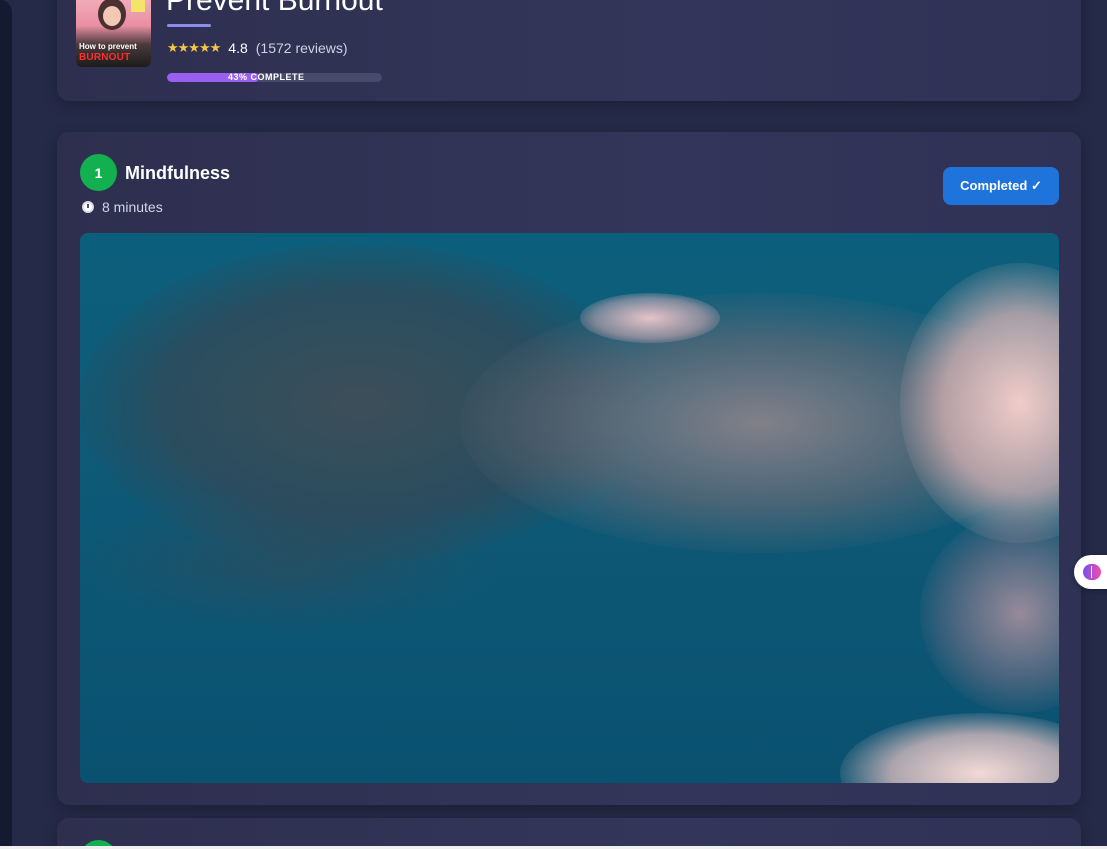 The width and height of the screenshot is (1107, 849). Describe the element at coordinates (274, 8) in the screenshot. I see `course-title: Prevent Burnout` at that location.